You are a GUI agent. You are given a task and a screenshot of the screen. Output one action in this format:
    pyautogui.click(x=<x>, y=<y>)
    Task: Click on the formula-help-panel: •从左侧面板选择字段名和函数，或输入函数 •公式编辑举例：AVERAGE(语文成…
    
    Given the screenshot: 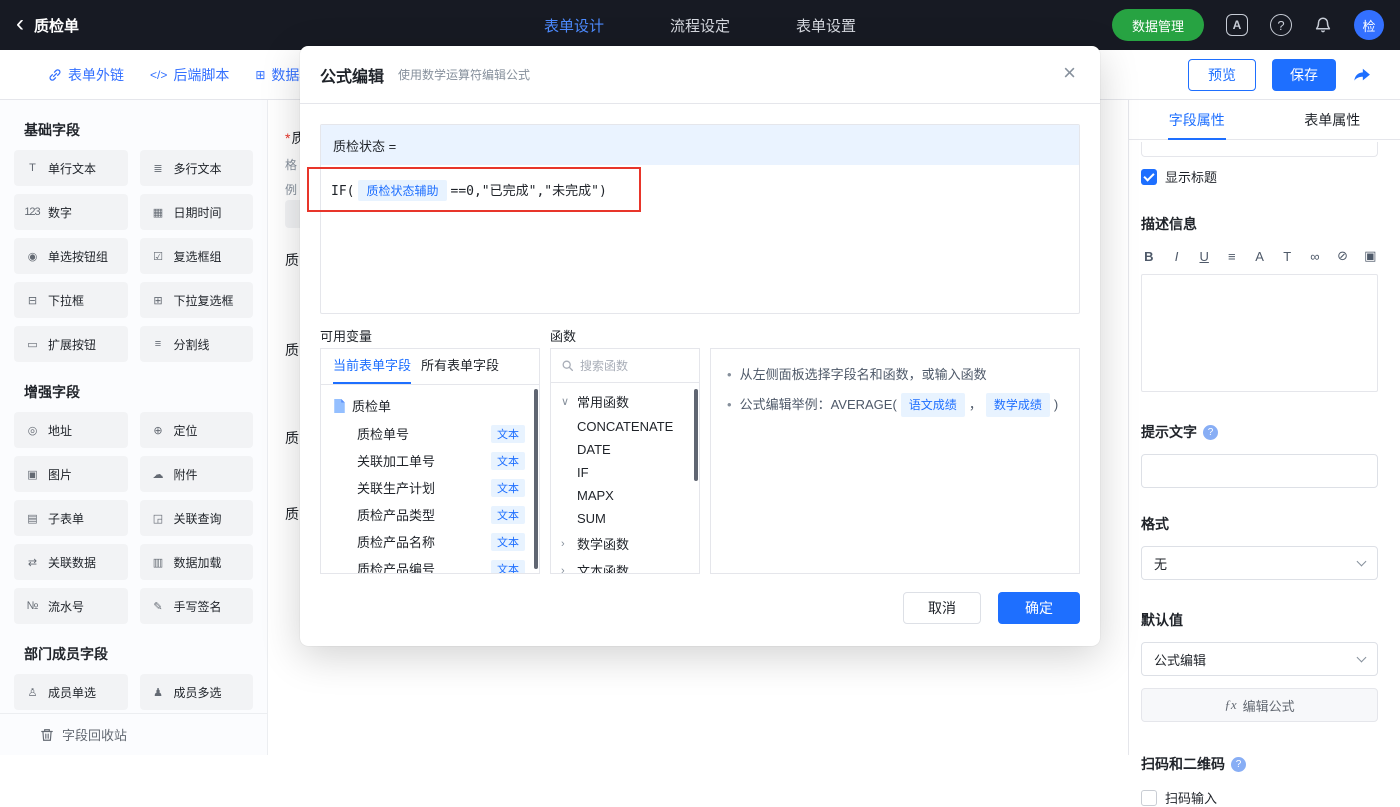 What is the action you would take?
    pyautogui.click(x=895, y=461)
    